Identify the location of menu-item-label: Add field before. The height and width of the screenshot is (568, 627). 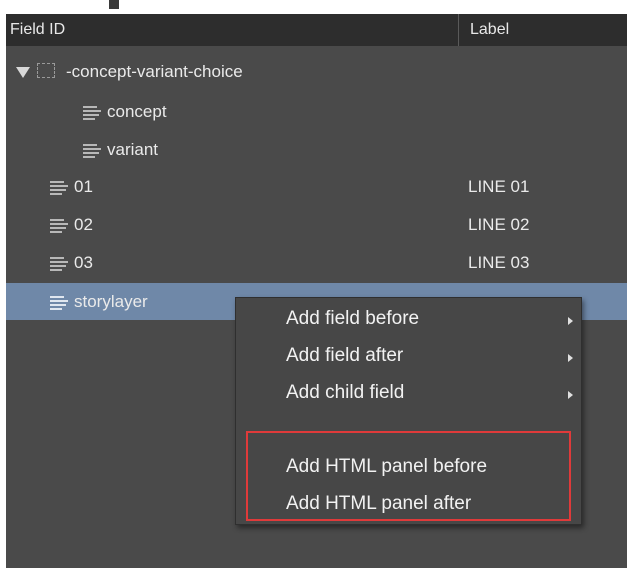
(353, 318).